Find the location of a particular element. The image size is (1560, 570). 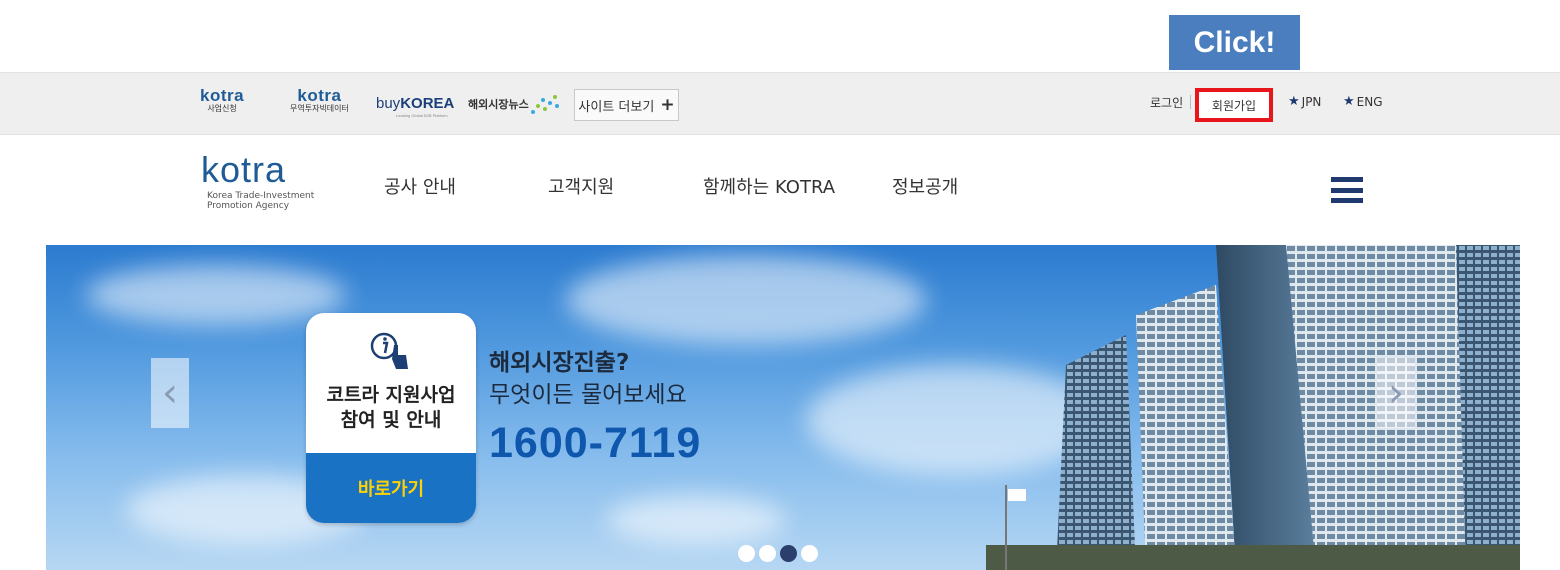

support-card: 코트라 지원사업 참여 및 안내 바로가기 is located at coordinates (391, 418).